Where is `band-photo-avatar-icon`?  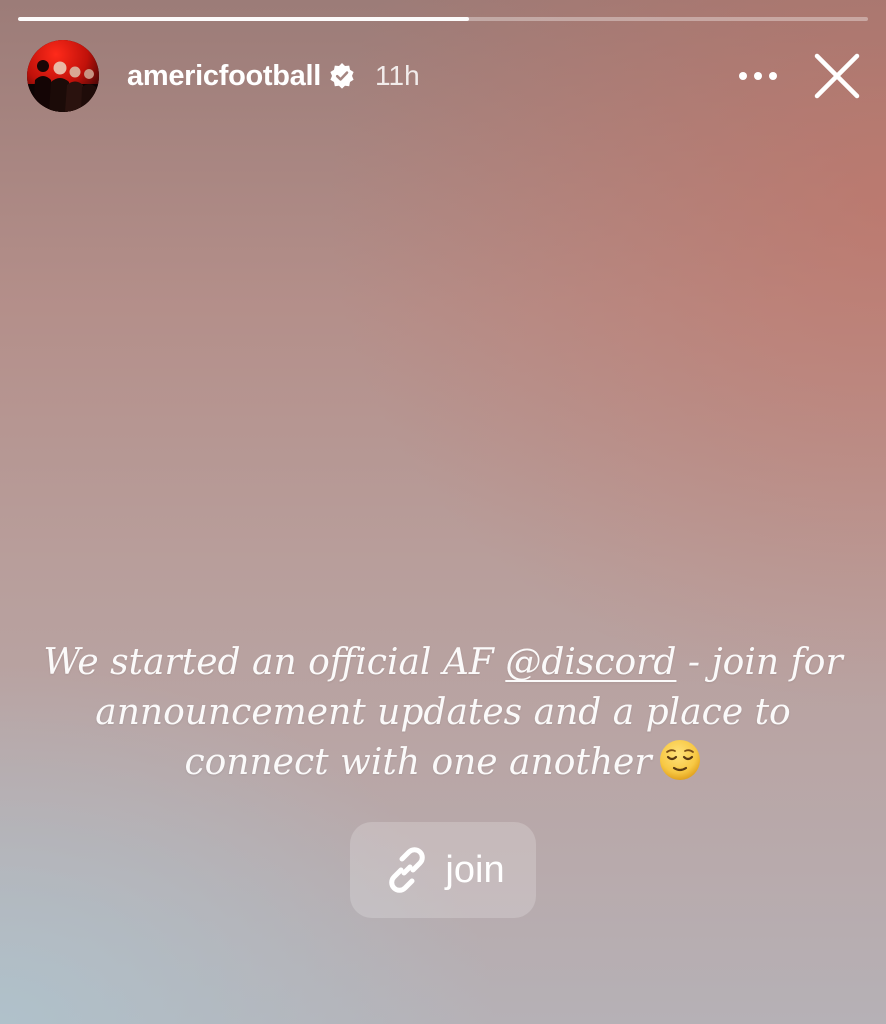 band-photo-avatar-icon is located at coordinates (63, 76).